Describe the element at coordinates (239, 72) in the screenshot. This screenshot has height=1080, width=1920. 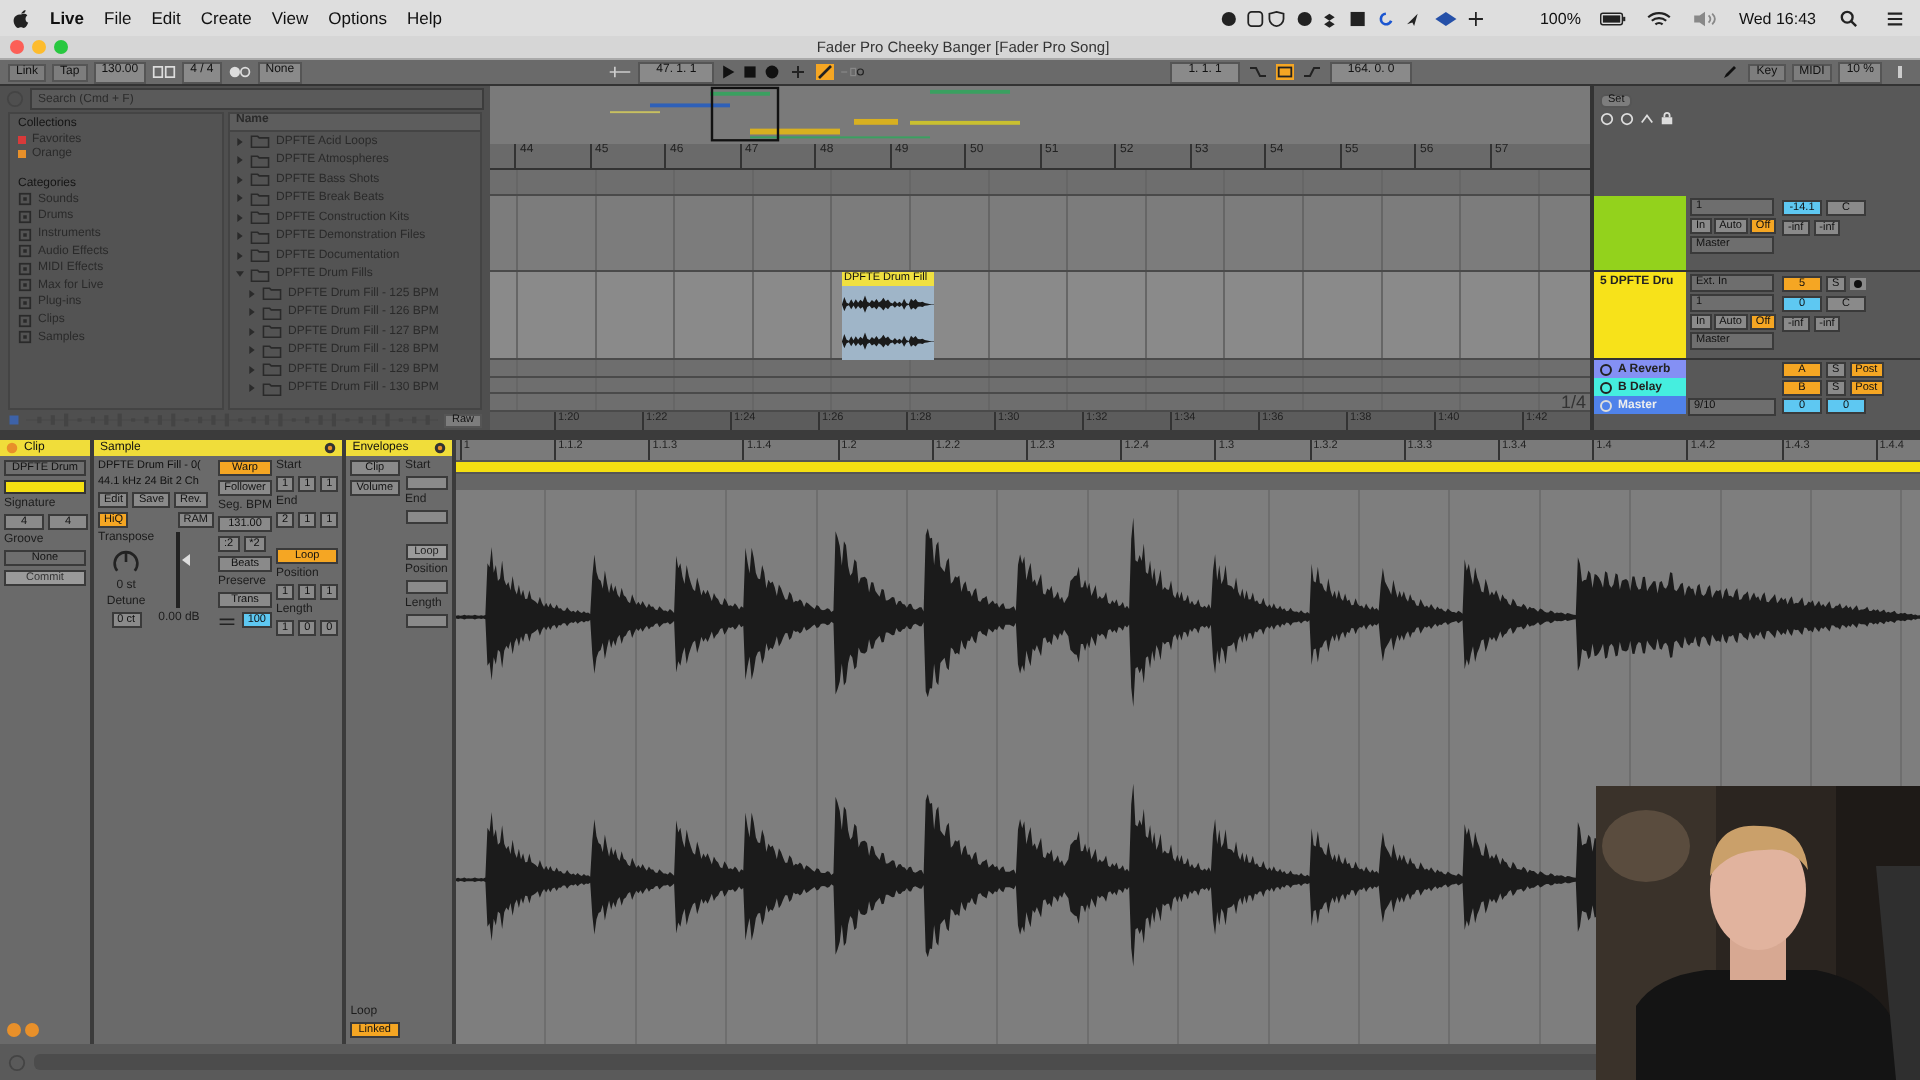
I see `metronome-icon` at that location.